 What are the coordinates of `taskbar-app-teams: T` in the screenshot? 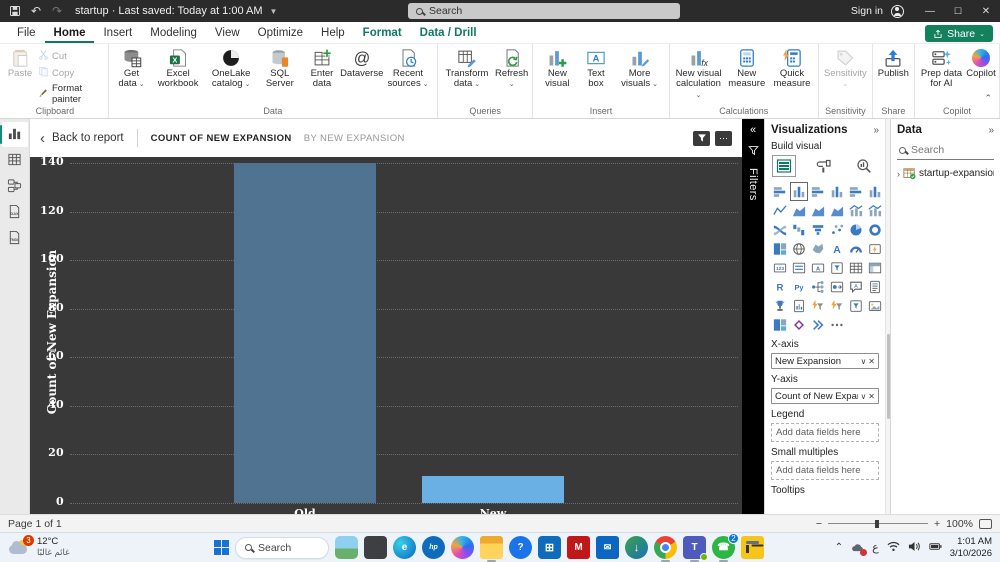 It's located at (695, 549).